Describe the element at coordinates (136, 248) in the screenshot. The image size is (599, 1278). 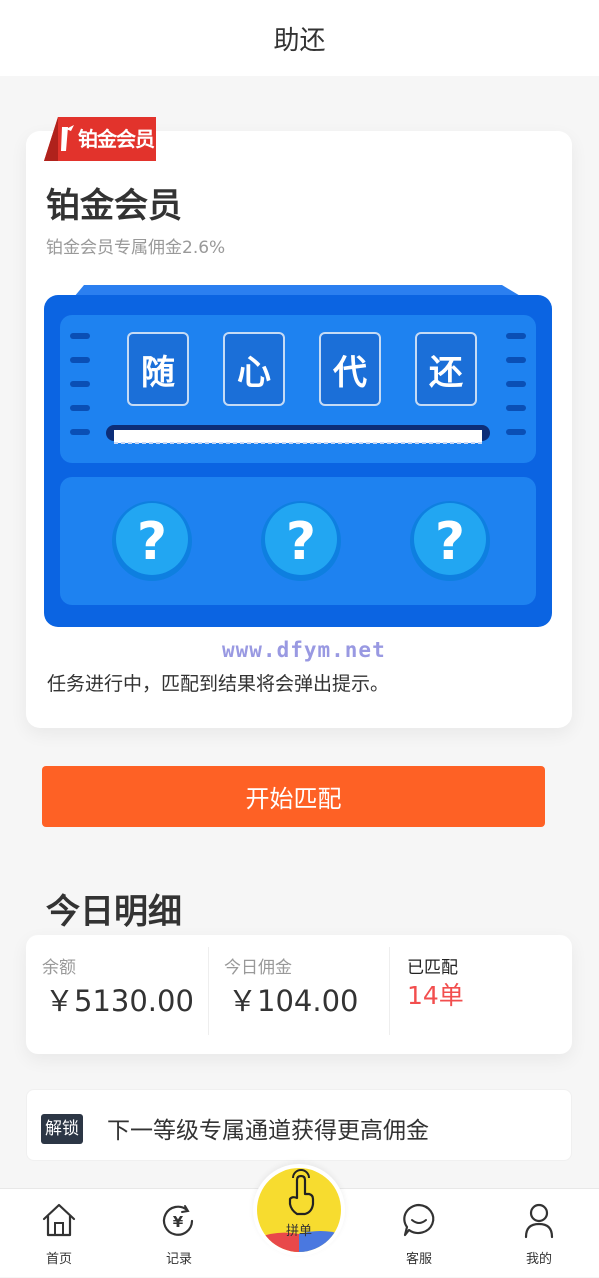
I see `member-subtitle: 铂金会员专属佣金2.6%` at that location.